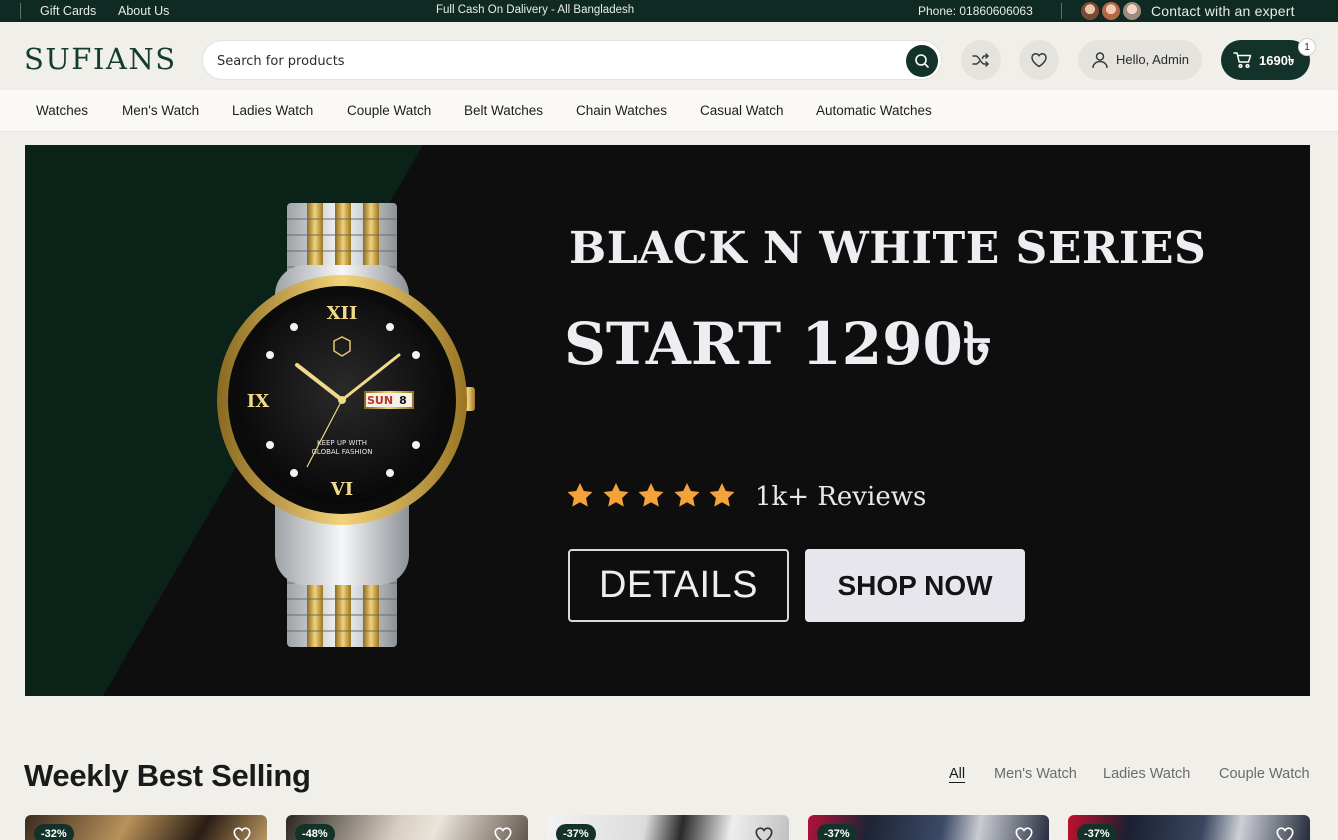 The height and width of the screenshot is (840, 1338). What do you see at coordinates (1307, 47) in the screenshot?
I see `cart-count-badge: 1` at bounding box center [1307, 47].